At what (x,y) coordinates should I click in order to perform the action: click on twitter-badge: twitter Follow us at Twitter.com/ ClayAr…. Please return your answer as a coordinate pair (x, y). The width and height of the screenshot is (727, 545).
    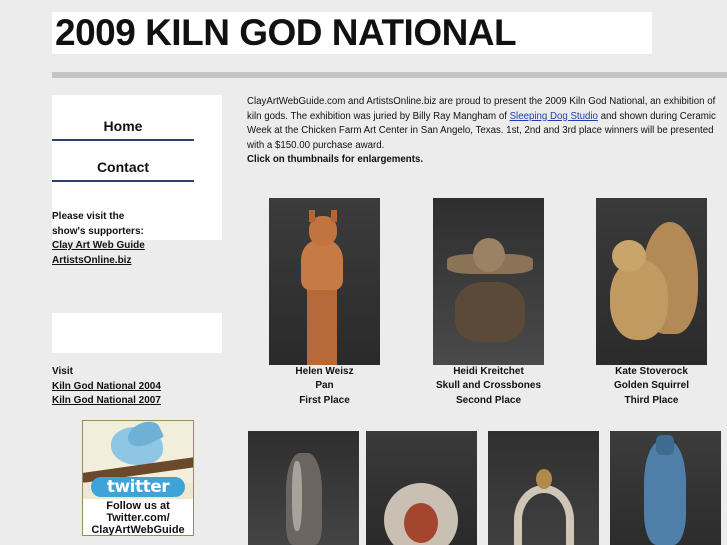
    Looking at the image, I should click on (138, 478).